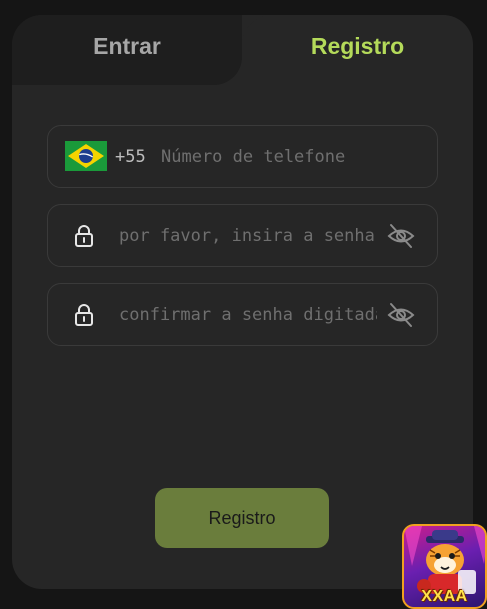 This screenshot has width=487, height=609. I want to click on confirm-password-field, so click(242, 314).